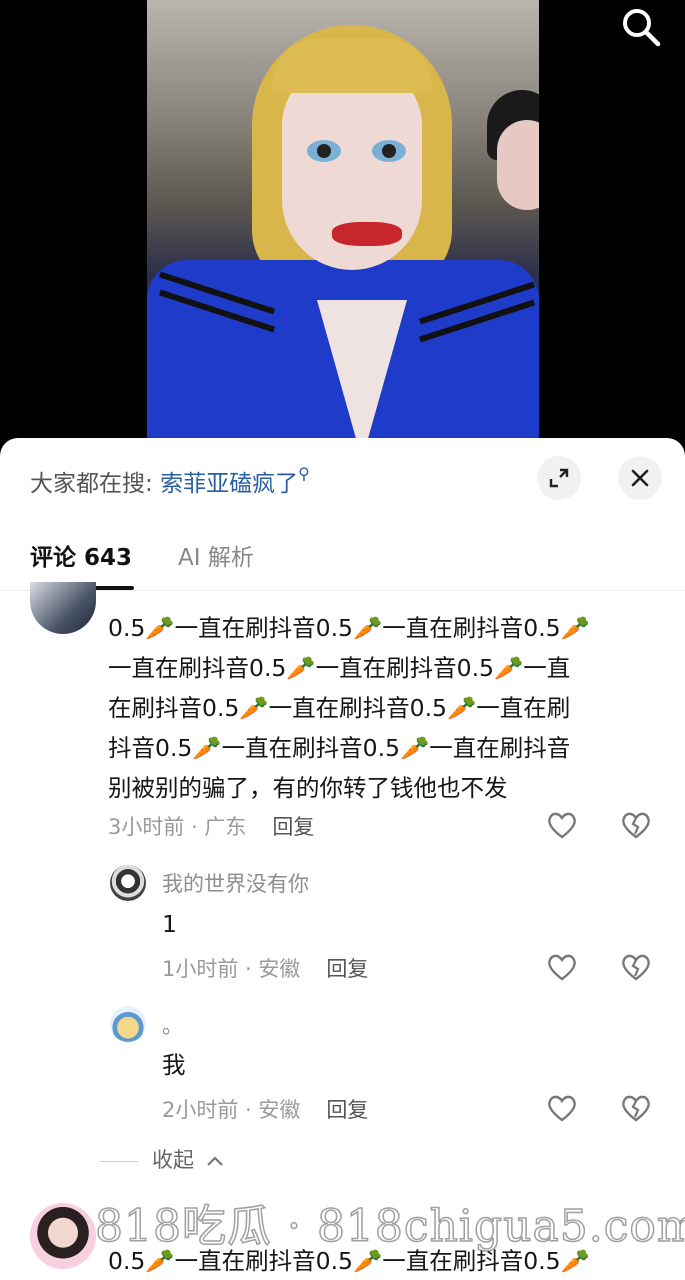 This screenshot has width=685, height=1280. What do you see at coordinates (339, 748) in the screenshot?
I see `comment-line: 抖音0.5🥕一直在刷抖音0.5🥕一直在刷抖音` at bounding box center [339, 748].